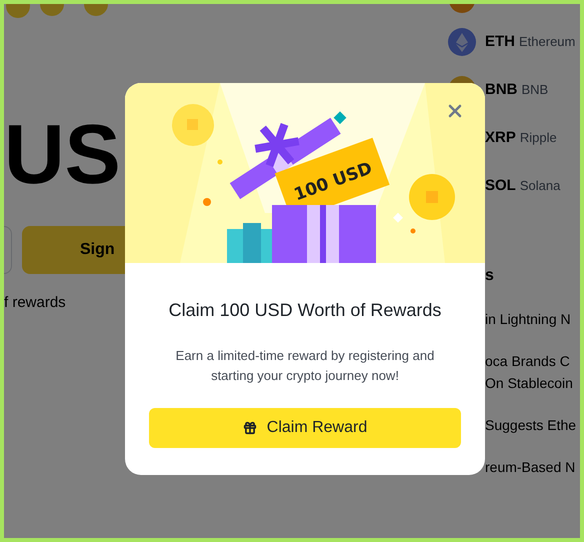 The width and height of the screenshot is (584, 542). I want to click on coin-symbol: ETH, so click(500, 42).